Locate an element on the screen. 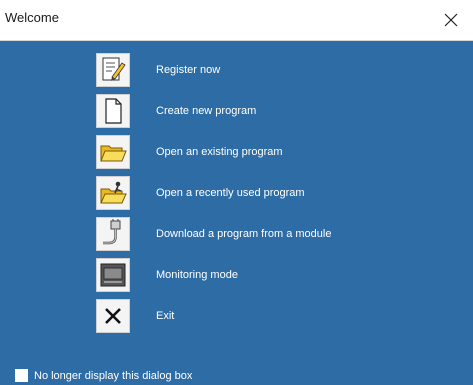 This screenshot has width=473, height=385. menu-item-label: Open an existing program is located at coordinates (219, 152).